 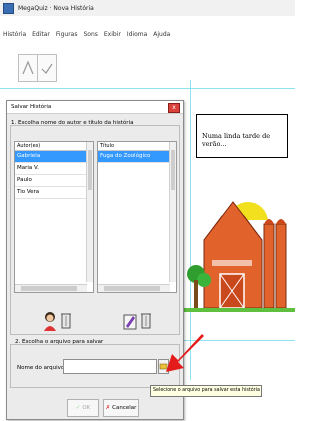 I want to click on menu-sons: Sons, so click(x=90, y=34).